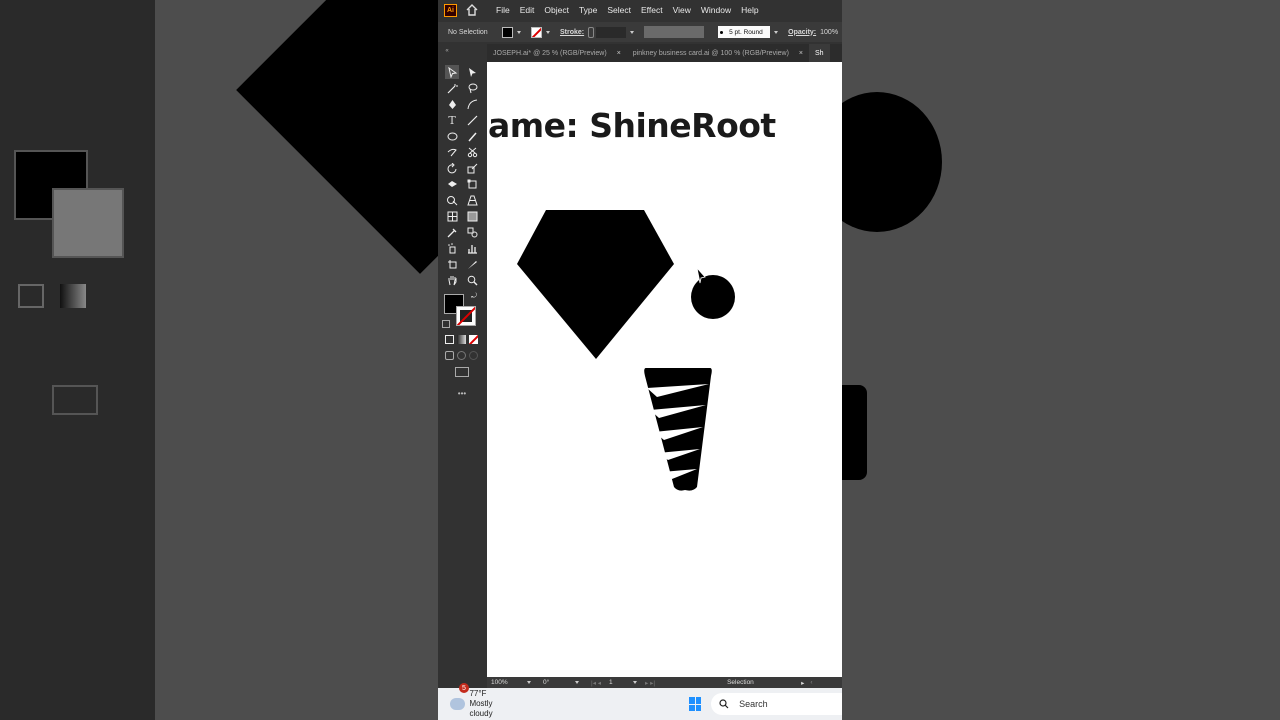 The height and width of the screenshot is (720, 1280). Describe the element at coordinates (472, 104) in the screenshot. I see `curvature-icon` at that location.